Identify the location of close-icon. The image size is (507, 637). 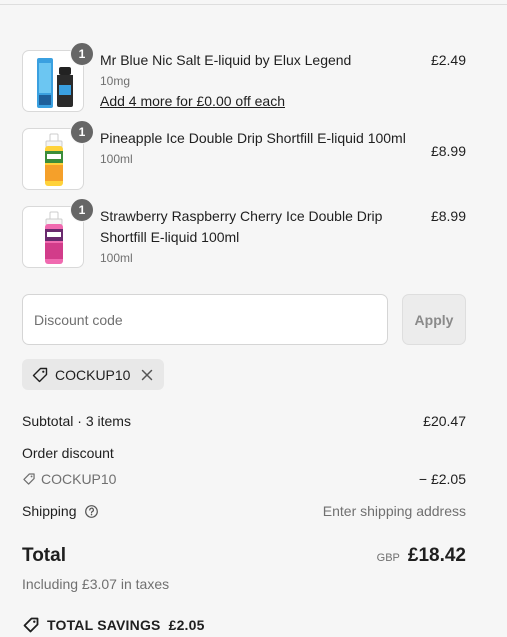
(147, 374).